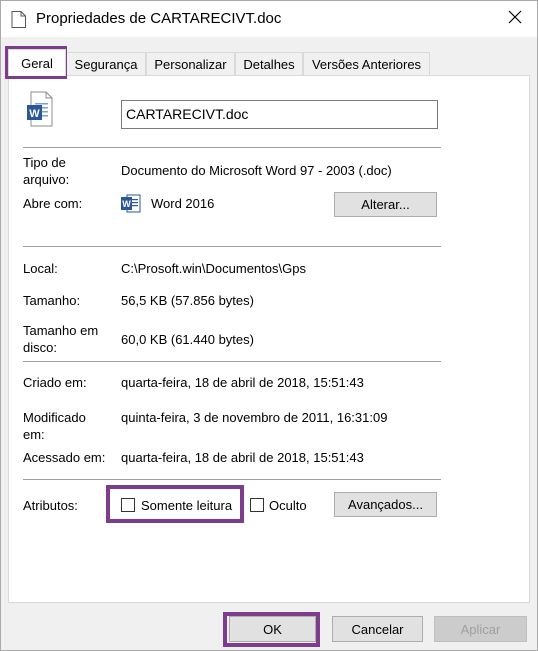 Image resolution: width=538 pixels, height=651 pixels. Describe the element at coordinates (64, 457) in the screenshot. I see `accessed-label: Acessado em:` at that location.